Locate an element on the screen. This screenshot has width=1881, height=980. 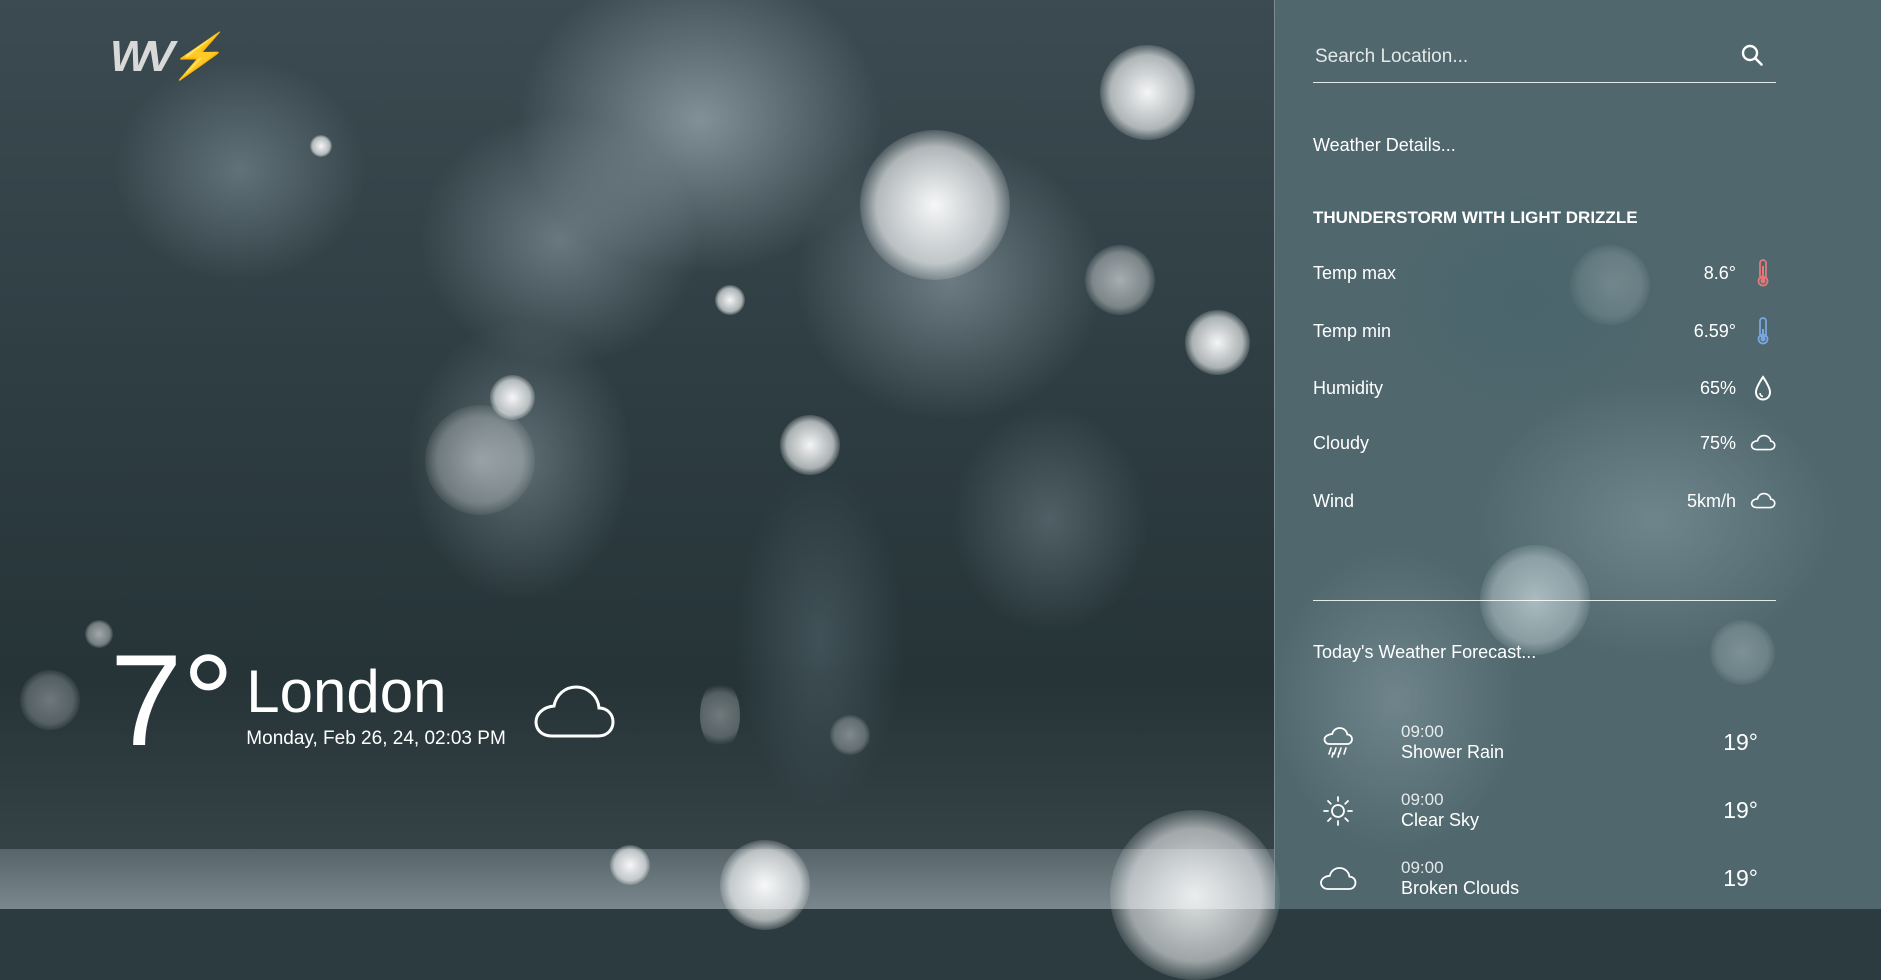
current-weather: 7° London Monday, Feb 26, 24, 02:03 PM is located at coordinates (363, 700).